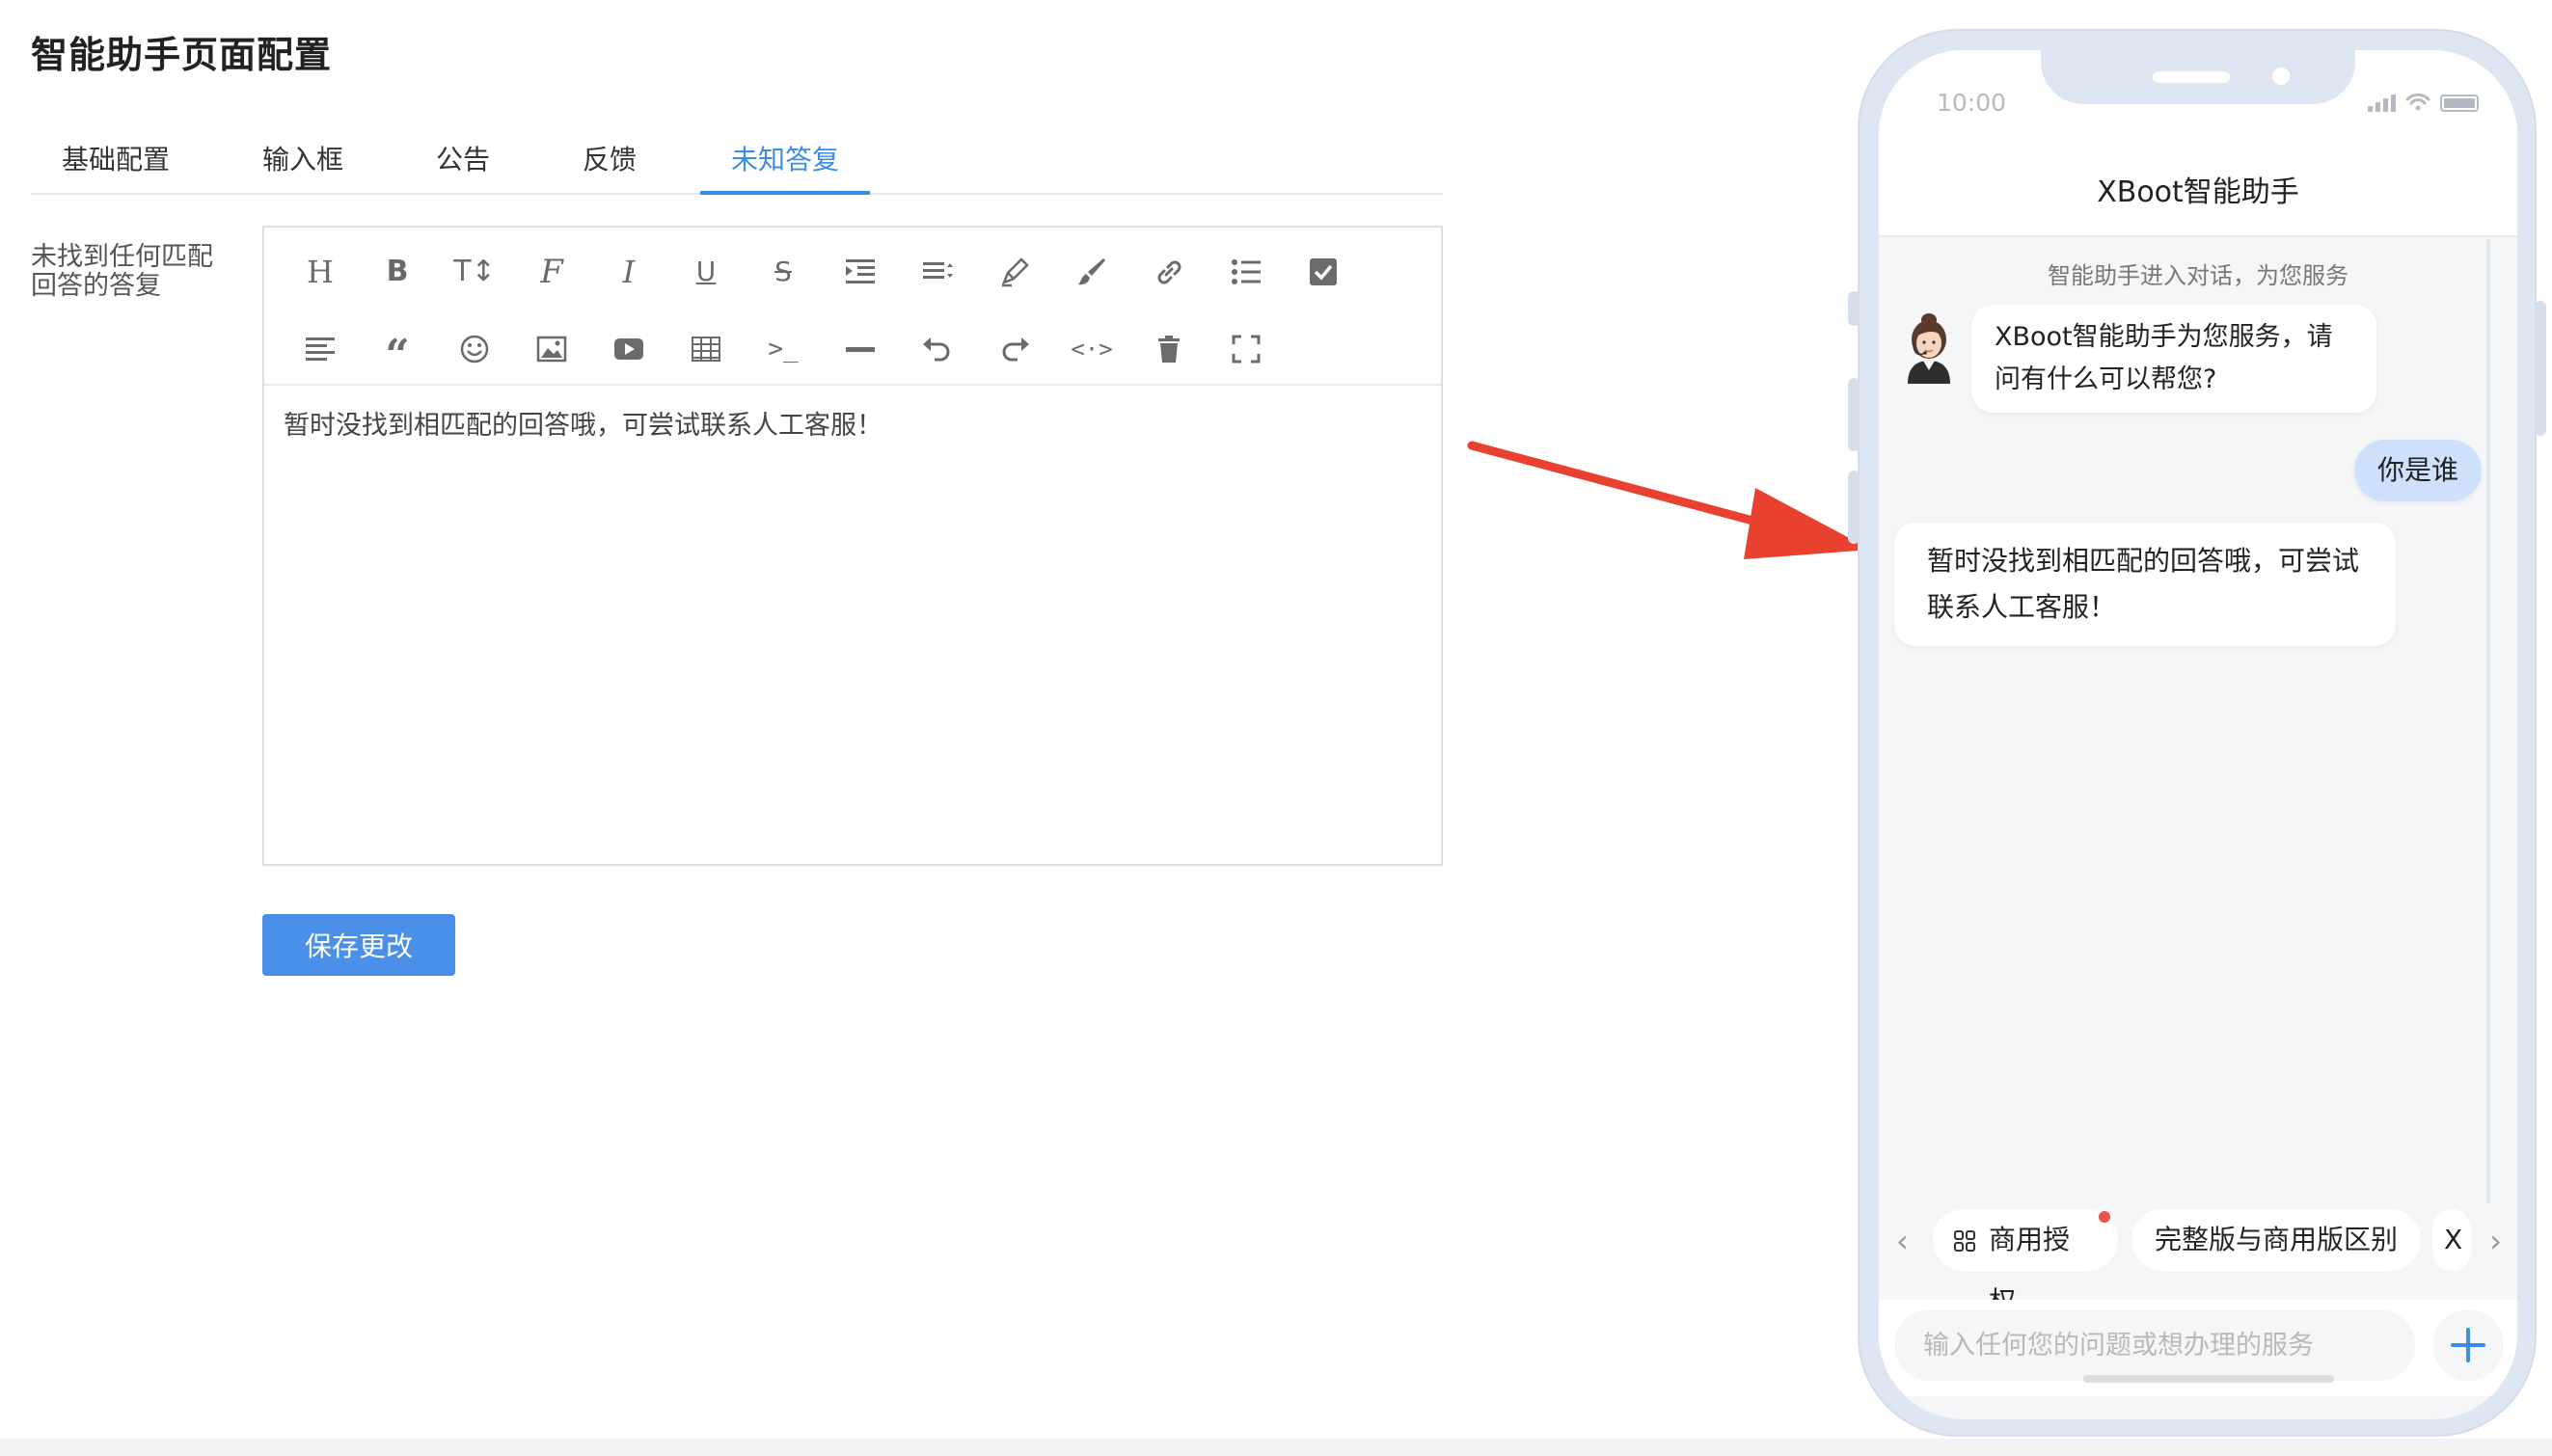 This screenshot has height=1456, width=2552. Describe the element at coordinates (320, 349) in the screenshot. I see `align-icon` at that location.